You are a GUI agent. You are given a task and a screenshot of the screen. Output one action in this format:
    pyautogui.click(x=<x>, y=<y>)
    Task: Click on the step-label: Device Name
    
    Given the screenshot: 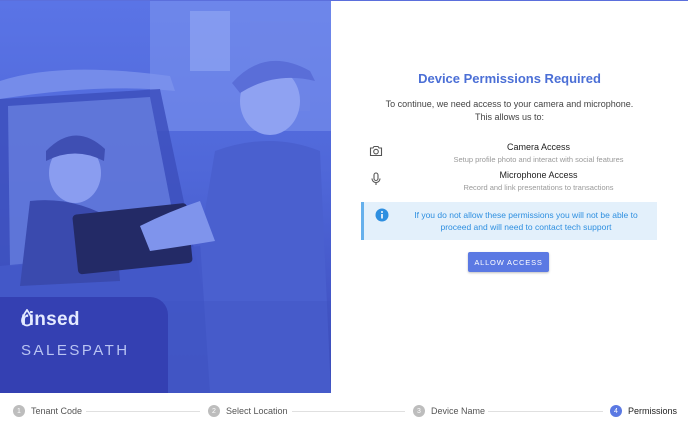 What is the action you would take?
    pyautogui.click(x=458, y=411)
    